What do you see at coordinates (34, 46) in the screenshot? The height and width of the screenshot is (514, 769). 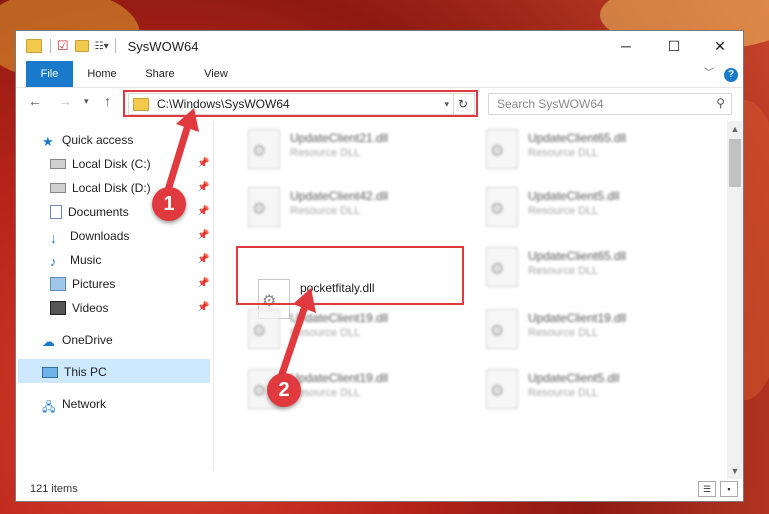 I see `folder-icon` at bounding box center [34, 46].